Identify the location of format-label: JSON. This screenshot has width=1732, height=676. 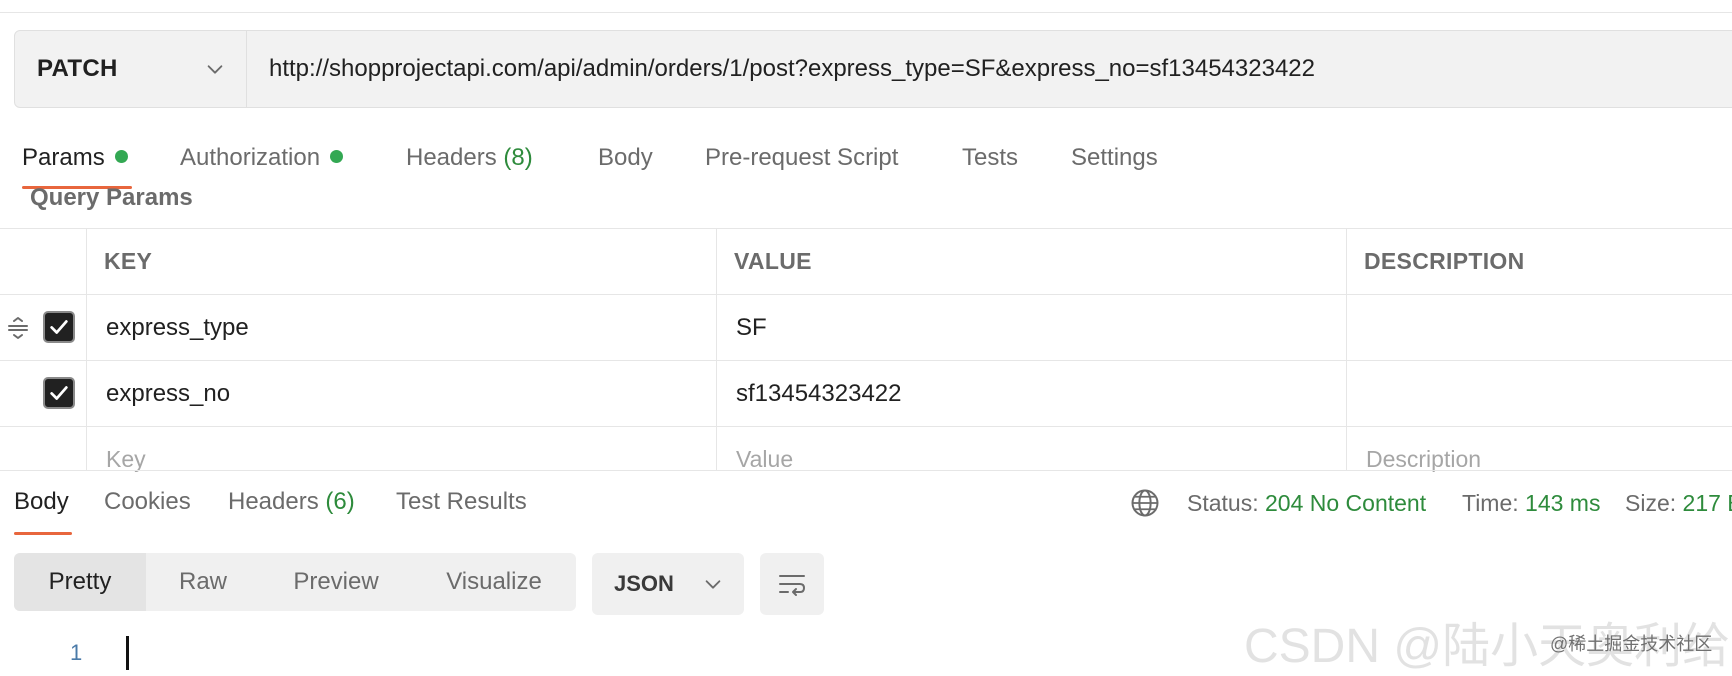
(644, 583).